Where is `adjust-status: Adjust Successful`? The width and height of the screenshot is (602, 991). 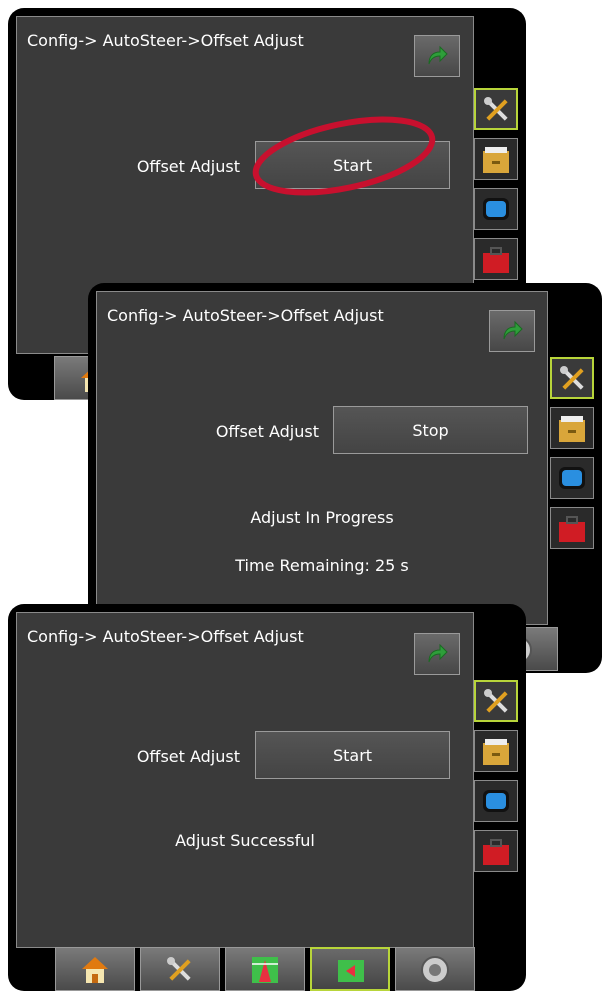 adjust-status: Adjust Successful is located at coordinates (245, 840).